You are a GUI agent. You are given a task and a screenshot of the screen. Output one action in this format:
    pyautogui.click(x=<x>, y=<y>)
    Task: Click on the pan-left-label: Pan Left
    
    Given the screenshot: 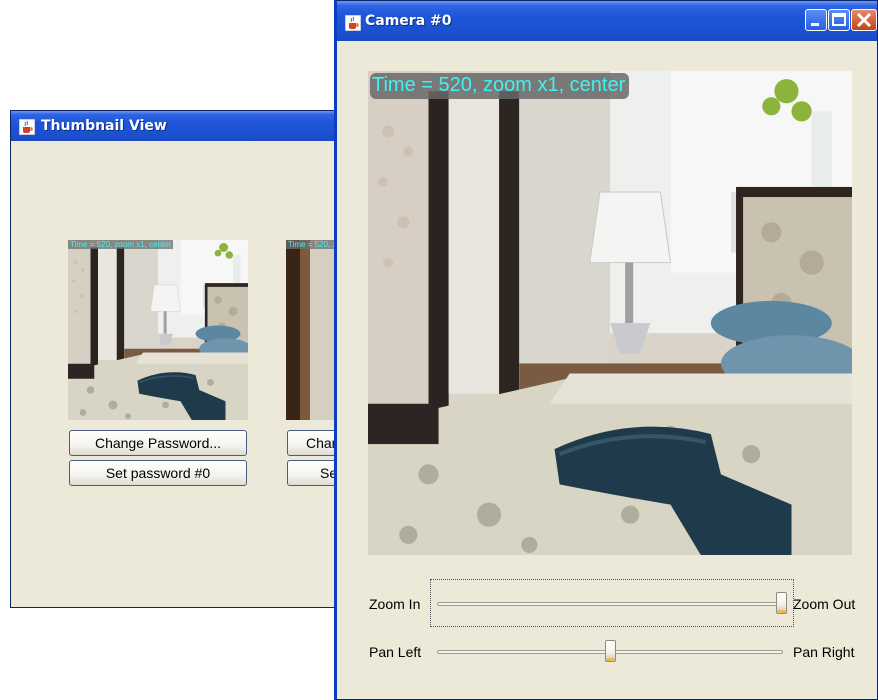 What is the action you would take?
    pyautogui.click(x=395, y=652)
    